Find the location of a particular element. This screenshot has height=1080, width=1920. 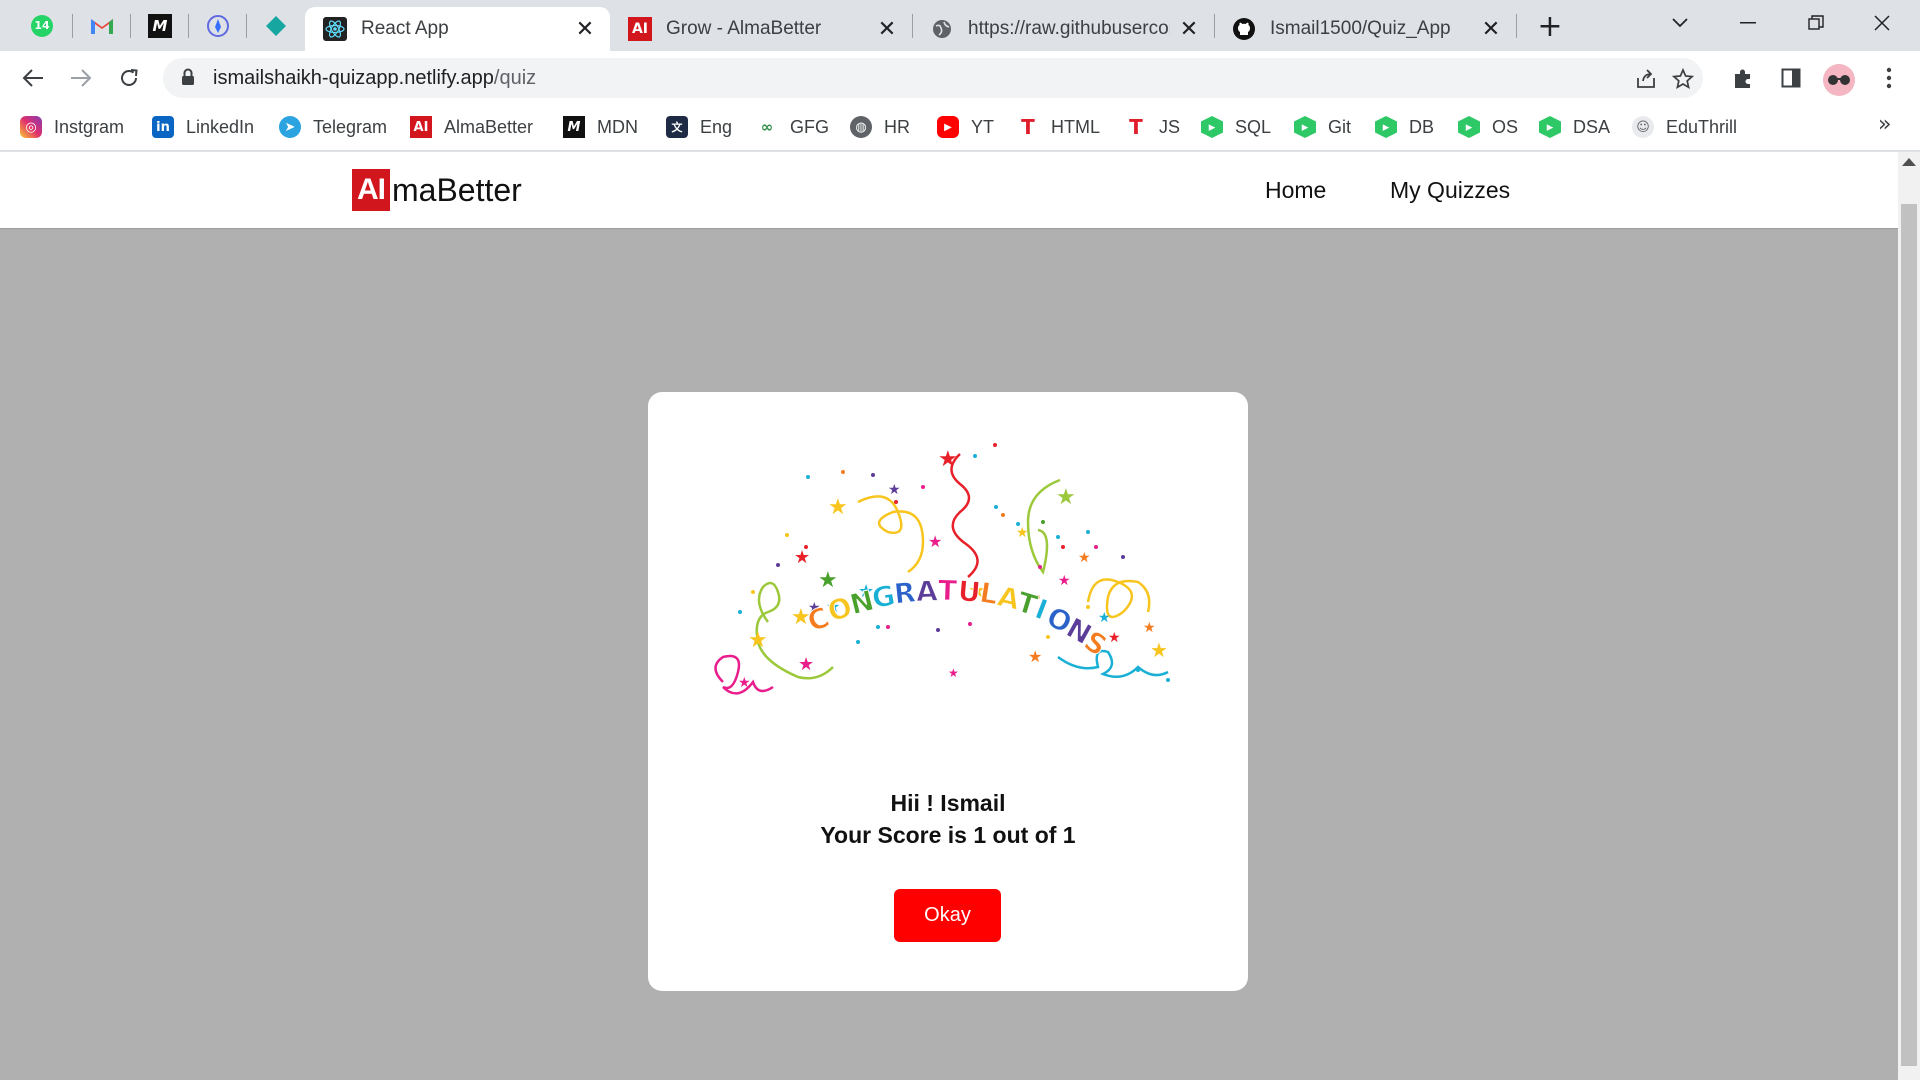

star-icon is located at coordinates (1683, 79).